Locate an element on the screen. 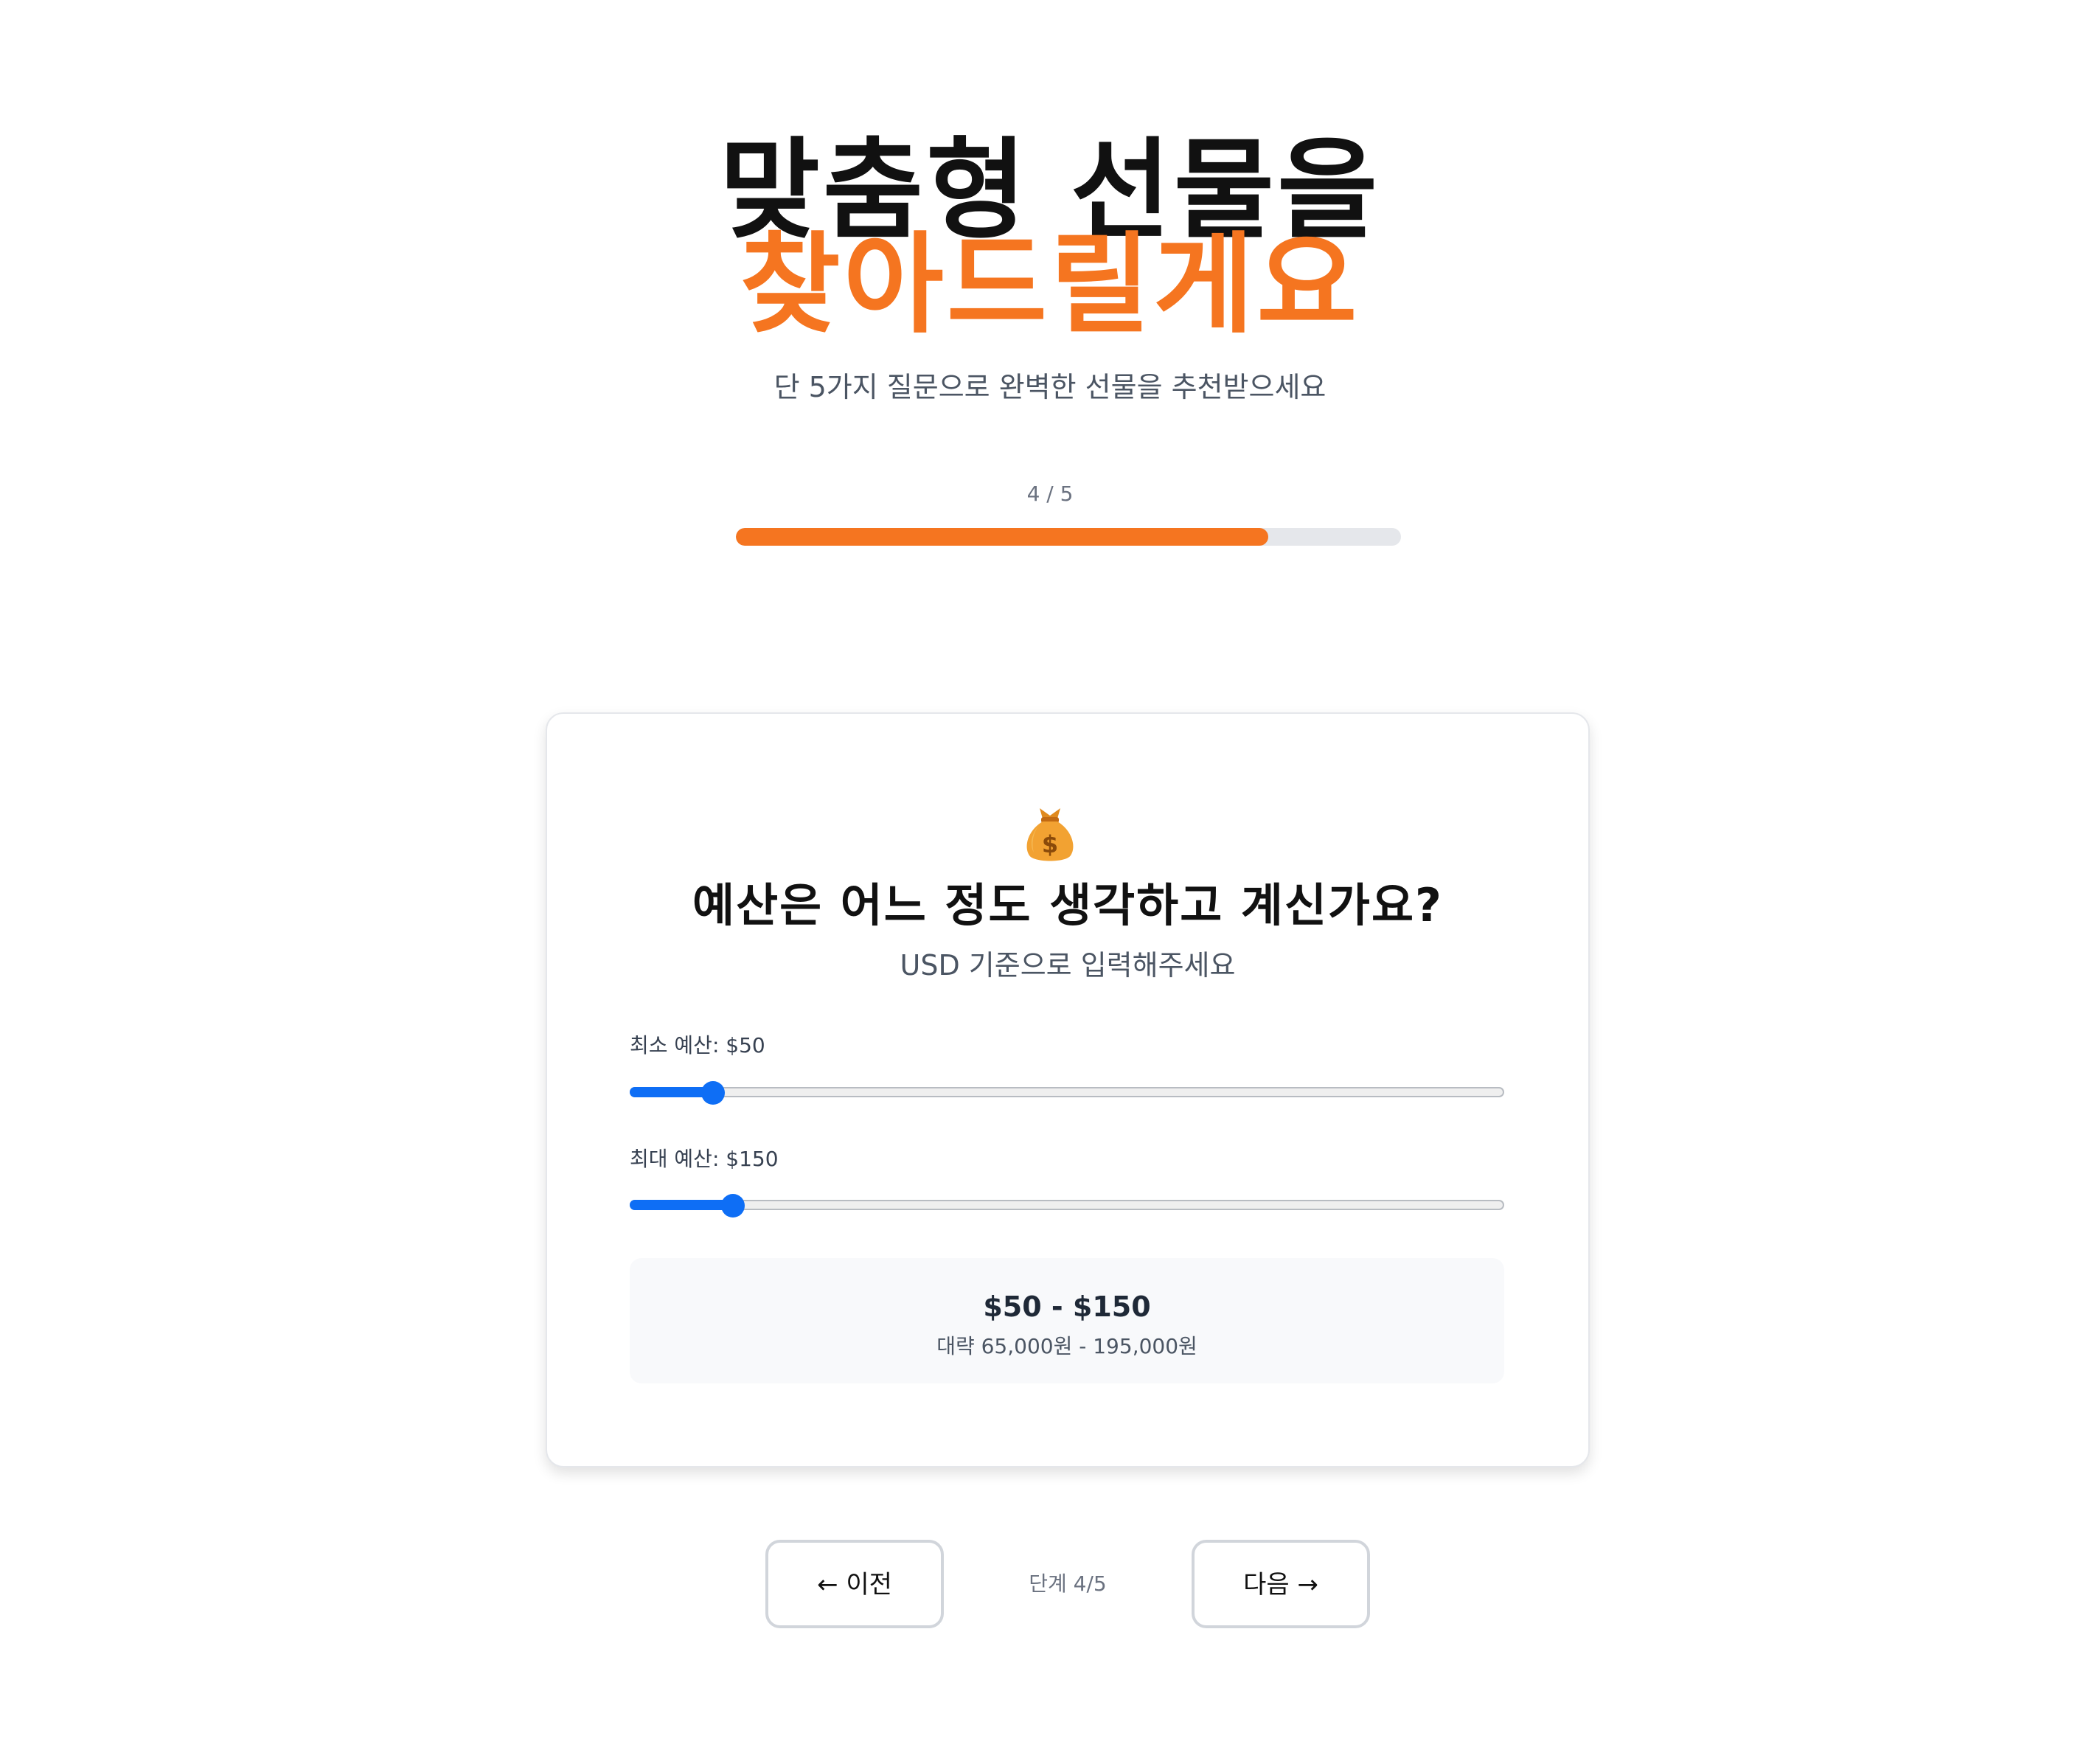 This screenshot has width=2100, height=1761. prev-button: ← 이전 is located at coordinates (855, 1584).